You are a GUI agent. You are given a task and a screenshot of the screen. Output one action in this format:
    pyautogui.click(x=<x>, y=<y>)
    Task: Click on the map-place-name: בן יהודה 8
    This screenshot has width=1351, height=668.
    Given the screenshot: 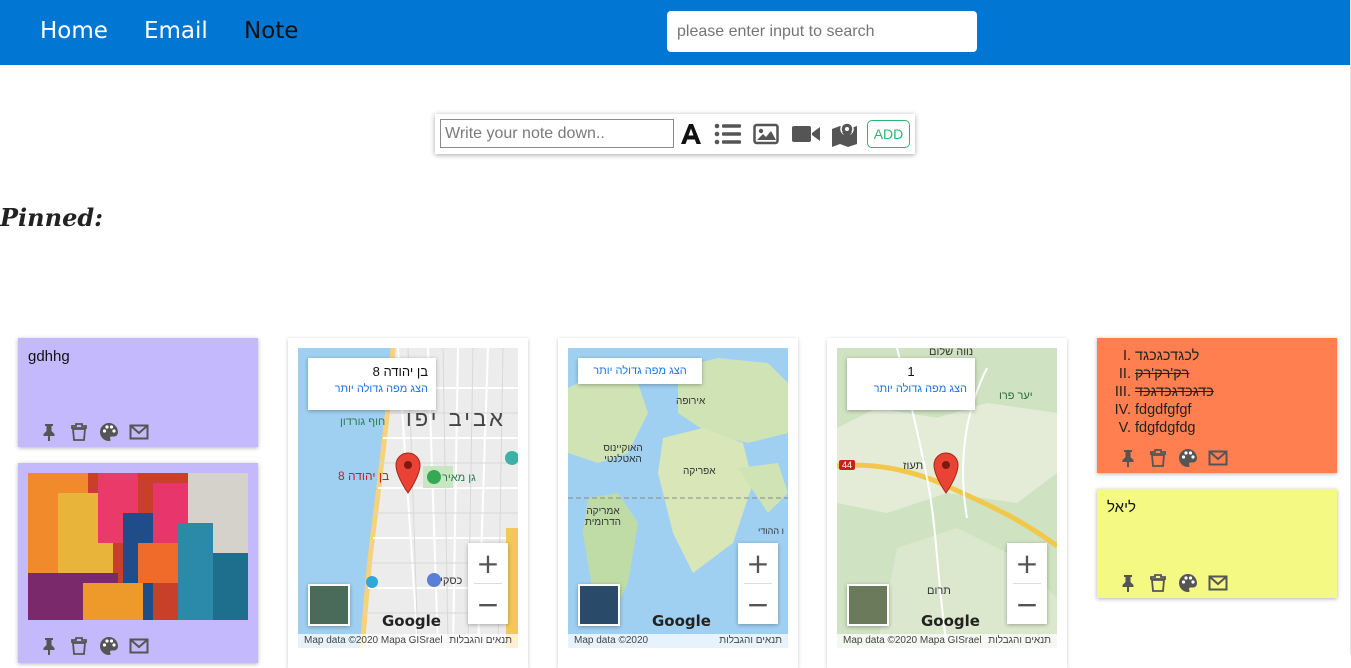 What is the action you would take?
    pyautogui.click(x=400, y=371)
    